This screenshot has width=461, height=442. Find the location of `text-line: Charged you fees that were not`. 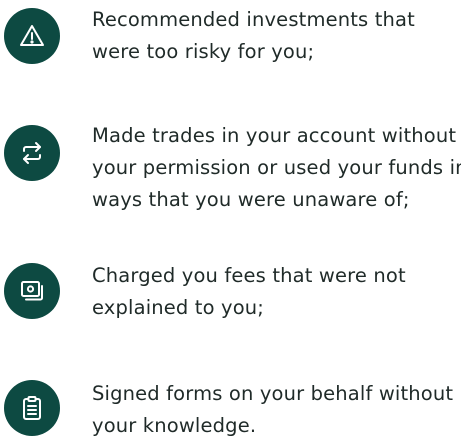

text-line: Charged you fees that were not is located at coordinates (249, 275).